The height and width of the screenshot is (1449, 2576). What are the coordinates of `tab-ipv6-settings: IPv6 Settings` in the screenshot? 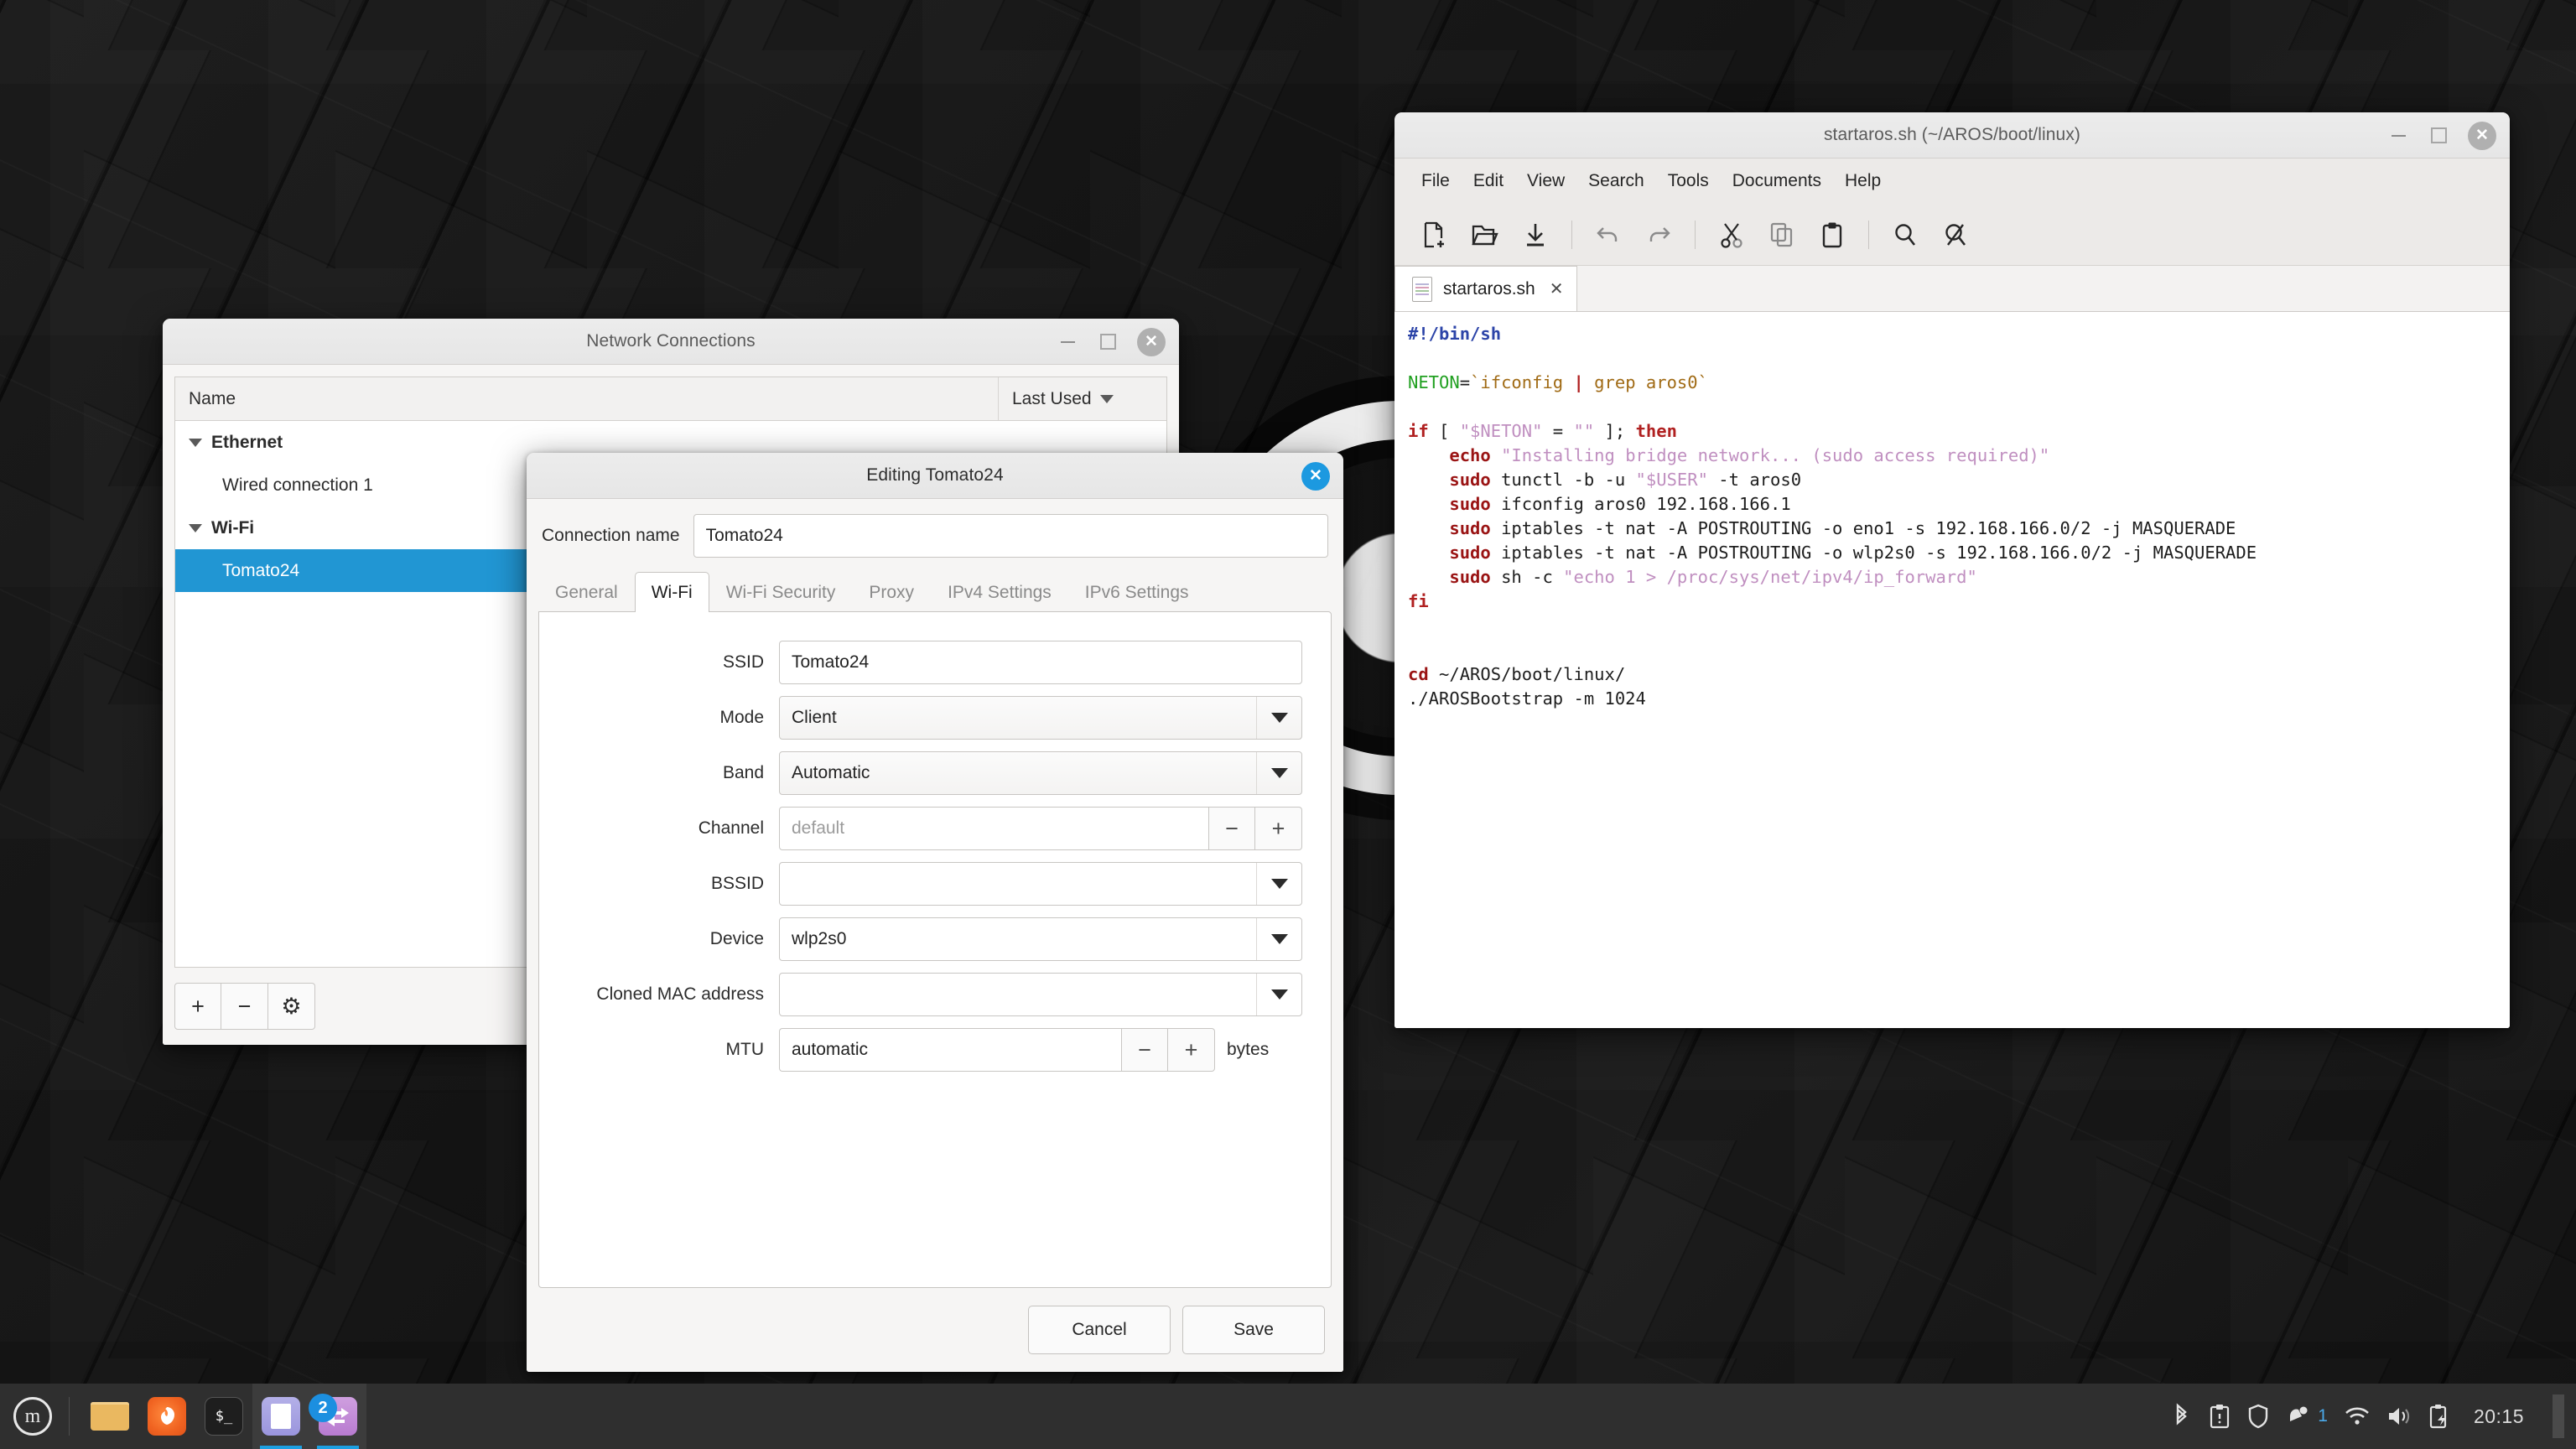 It's located at (1137, 592).